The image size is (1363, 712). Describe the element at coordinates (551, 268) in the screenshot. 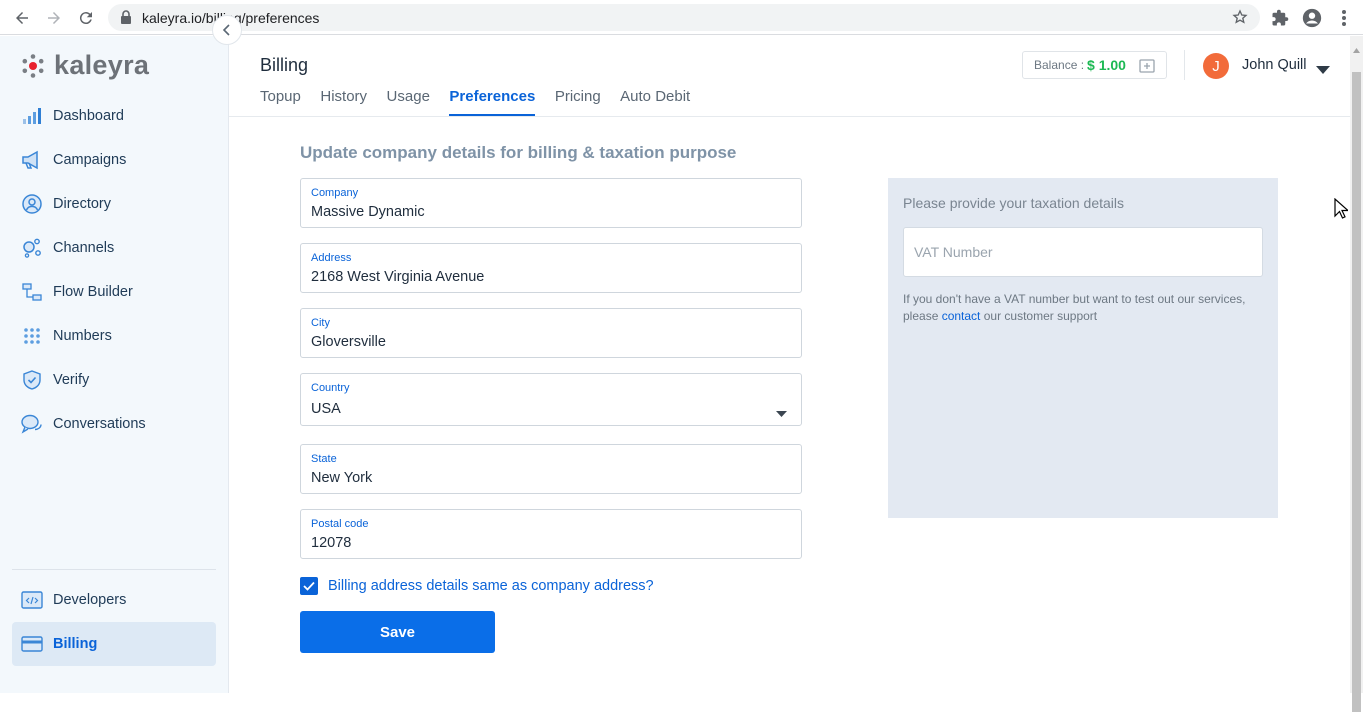

I see `address-field: Address 2168 West Virginia Avenue` at that location.